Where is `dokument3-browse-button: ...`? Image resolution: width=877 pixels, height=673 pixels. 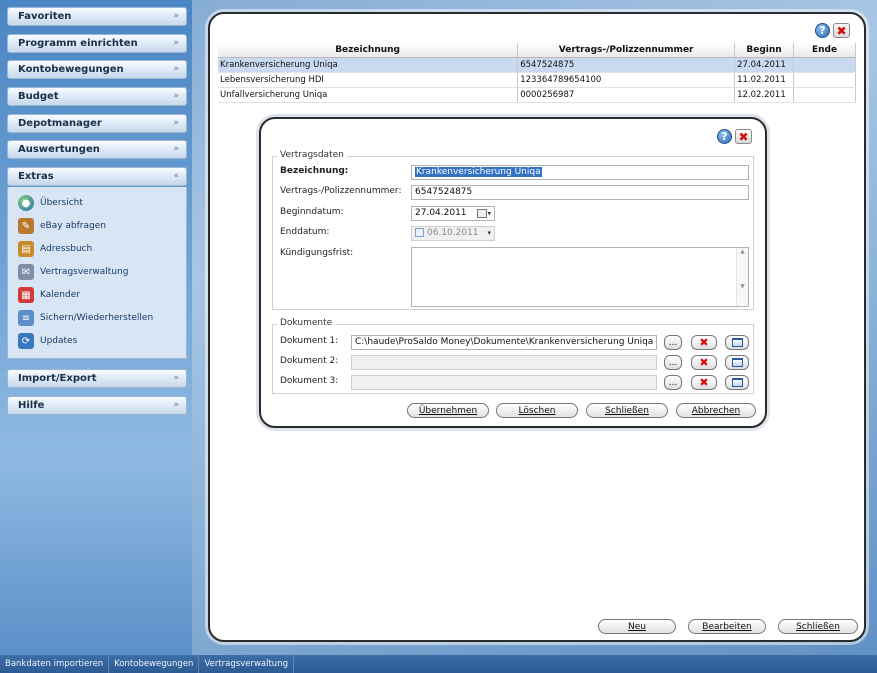
dokument3-browse-button: ... is located at coordinates (673, 382).